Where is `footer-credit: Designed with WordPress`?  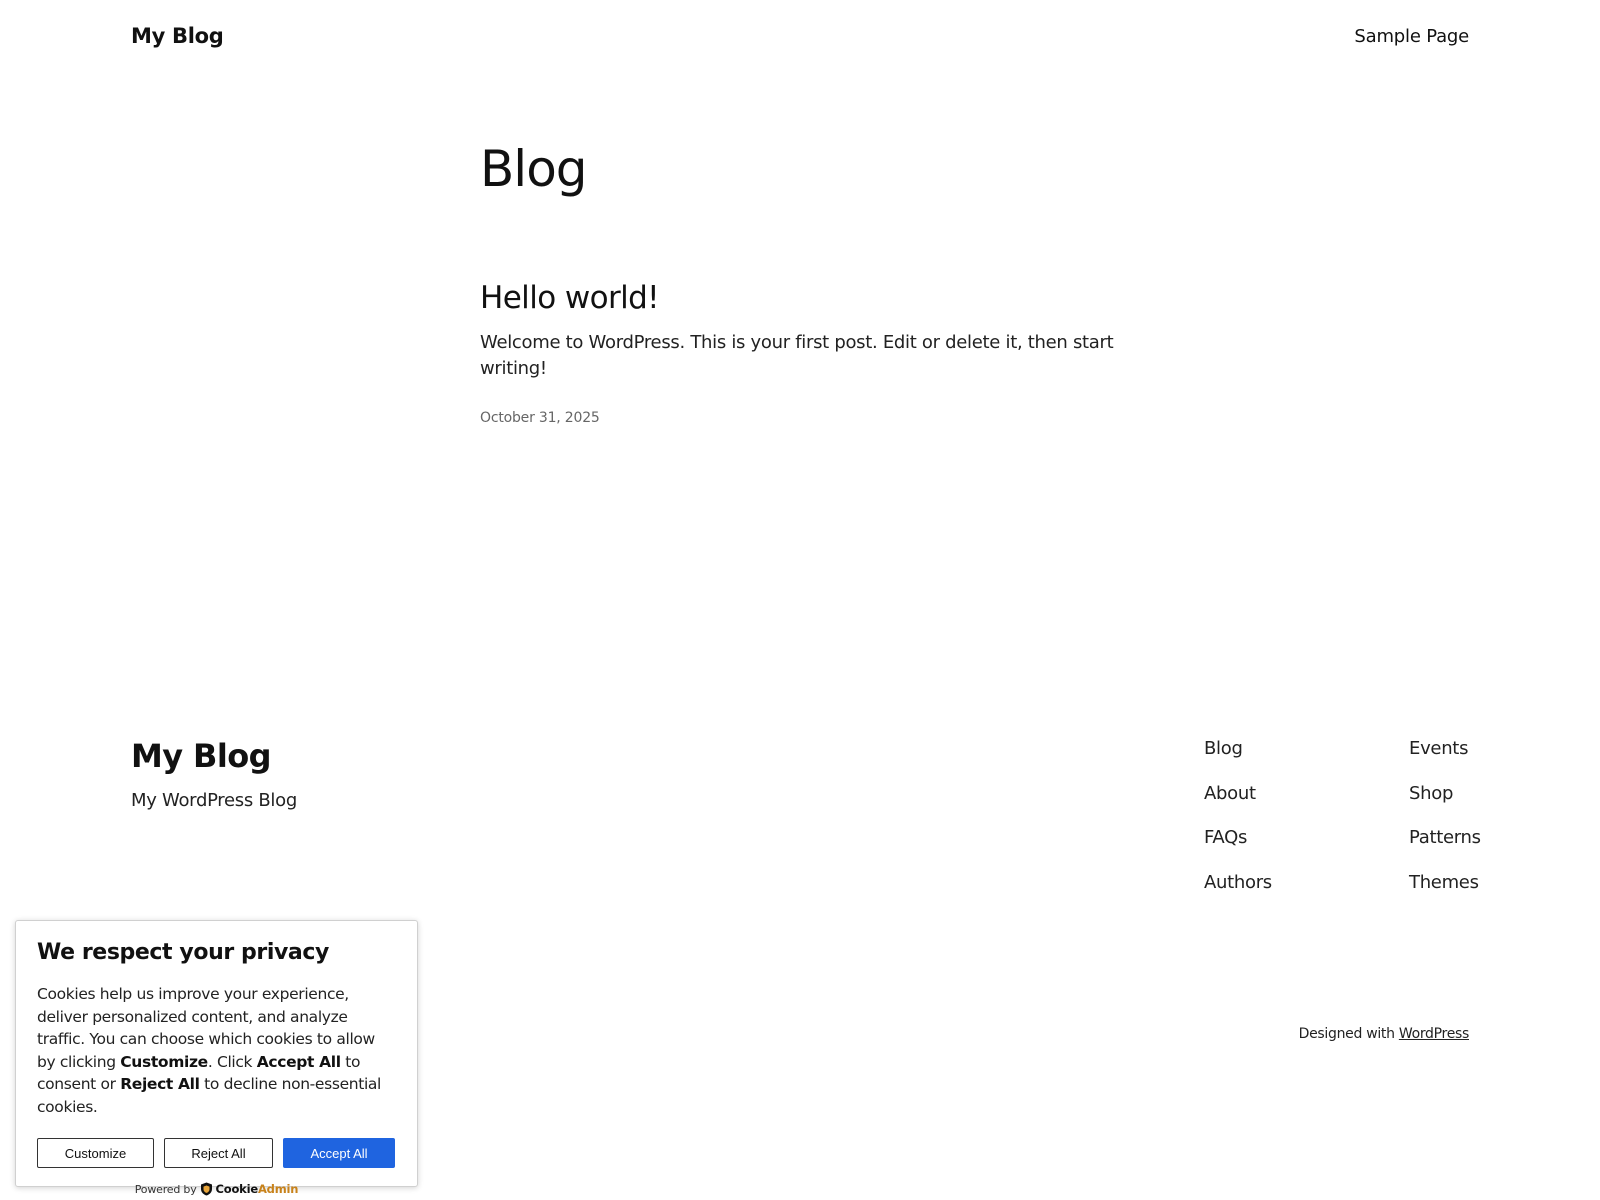
footer-credit: Designed with WordPress is located at coordinates (1384, 1034).